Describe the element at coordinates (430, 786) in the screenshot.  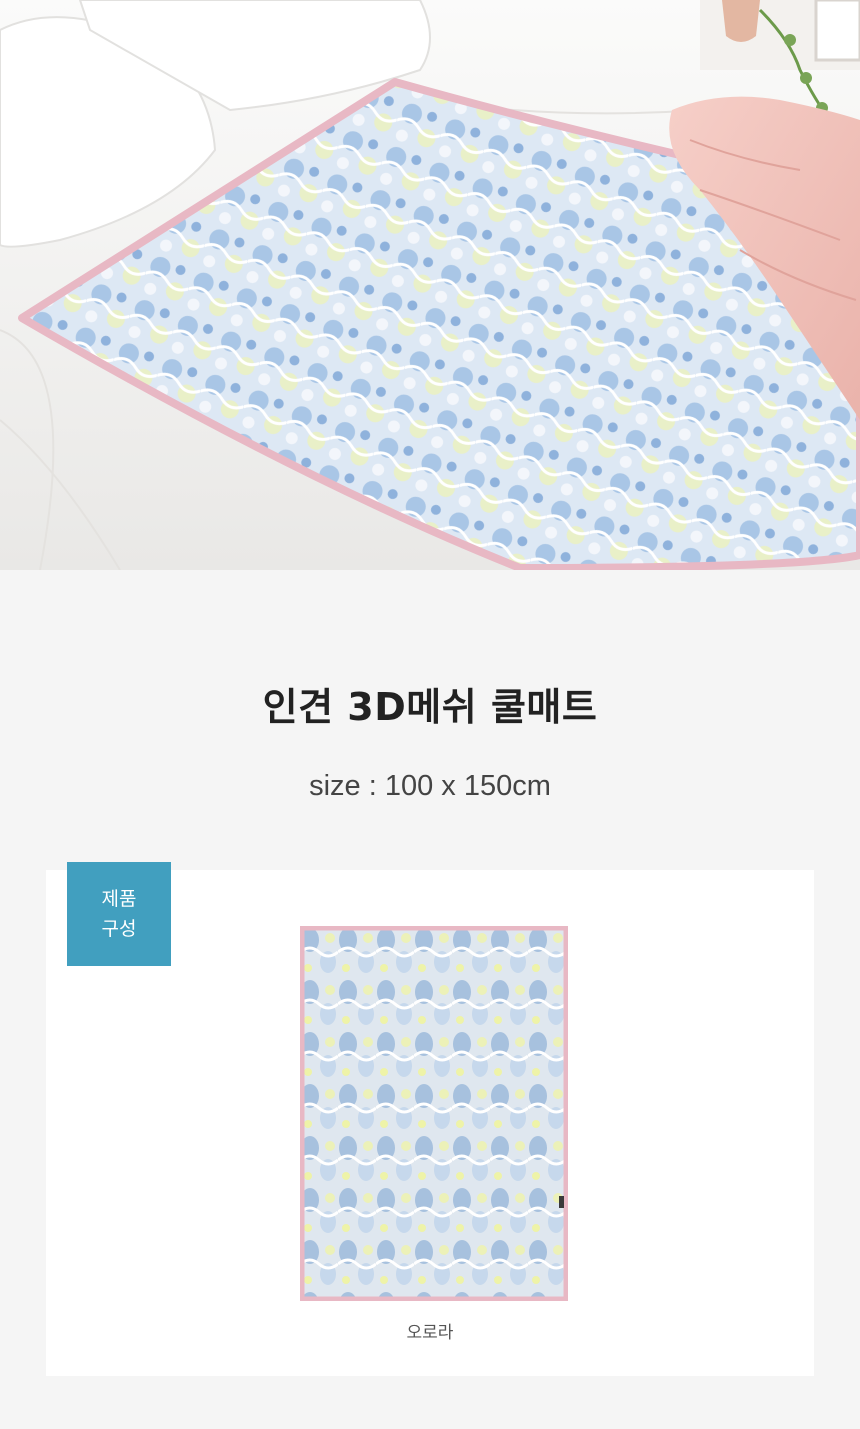
I see `size-text: size : 100 x 150cm` at that location.